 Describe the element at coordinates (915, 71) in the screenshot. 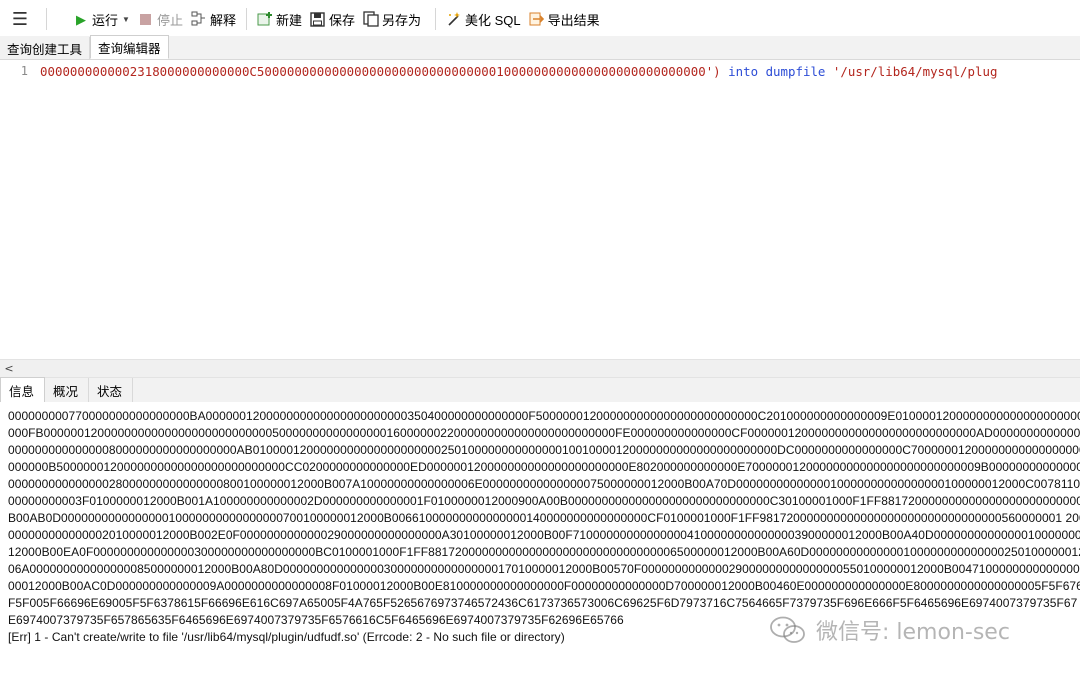

I see `code-path-string: '/usr/lib64/mysql/plug` at that location.